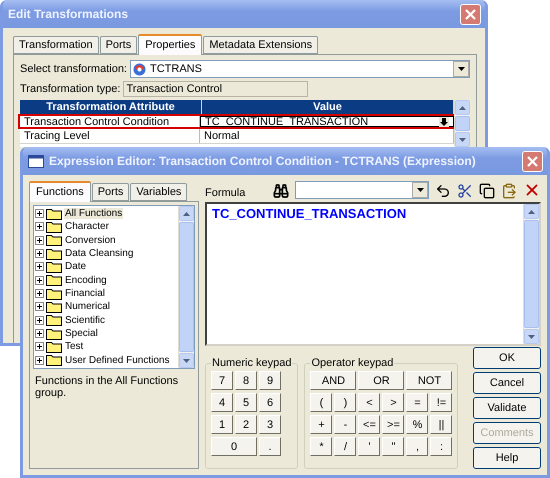  Describe the element at coordinates (73, 69) in the screenshot. I see `field-label: Select transformation:` at that location.